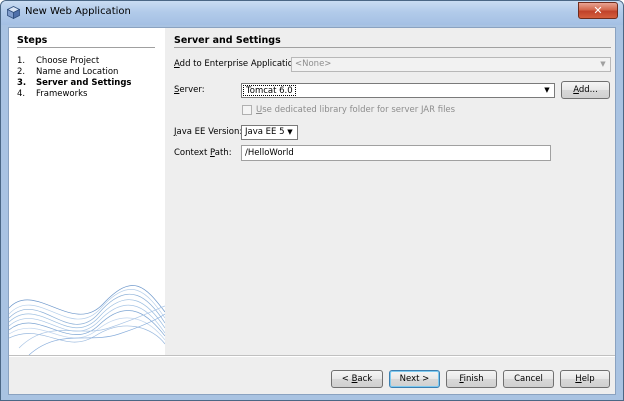 The image size is (624, 401). I want to click on step-name-location: 2. Name and Location, so click(67, 72).